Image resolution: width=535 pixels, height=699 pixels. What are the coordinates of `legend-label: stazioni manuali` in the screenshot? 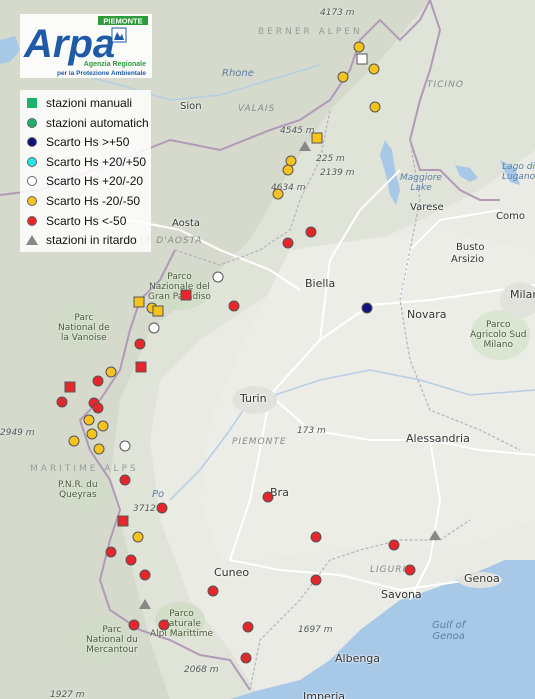 It's located at (89, 103).